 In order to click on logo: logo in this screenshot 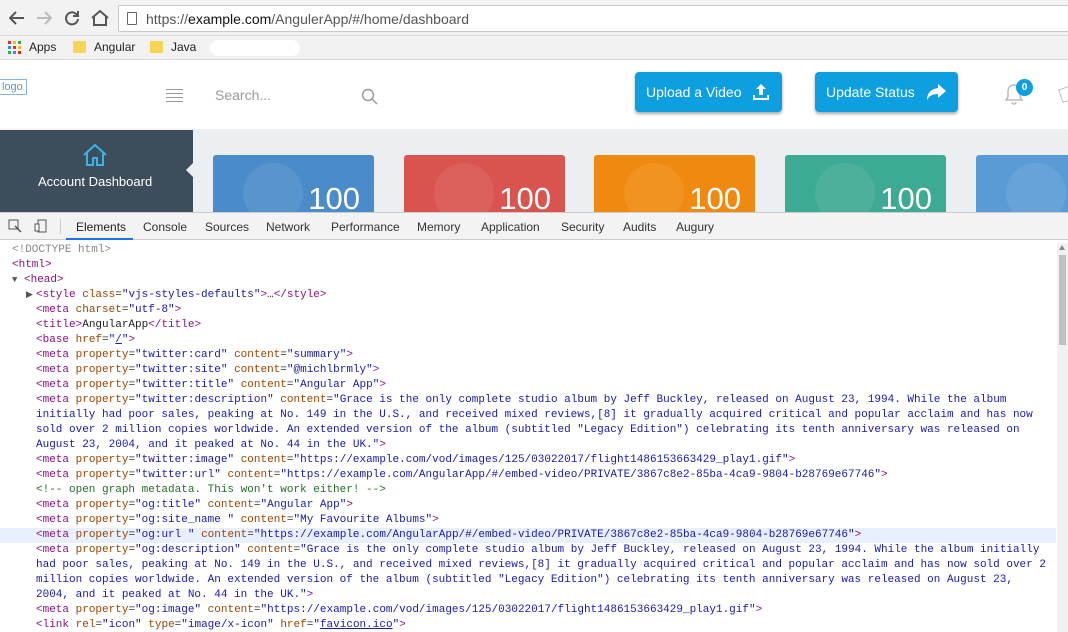, I will do `click(13, 87)`.